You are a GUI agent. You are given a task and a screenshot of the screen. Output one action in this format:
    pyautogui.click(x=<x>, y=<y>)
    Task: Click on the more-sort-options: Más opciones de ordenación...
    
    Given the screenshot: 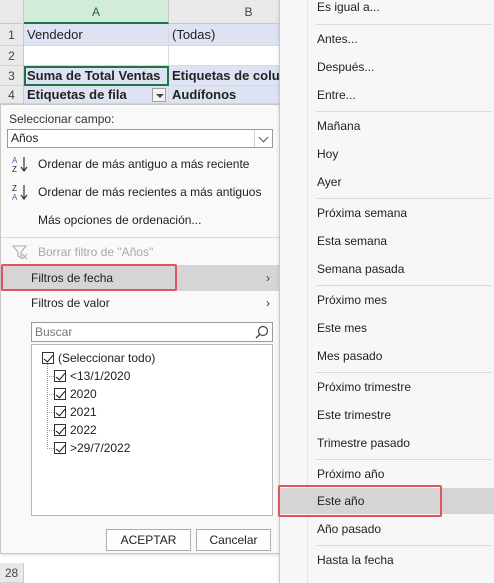 What is the action you would take?
    pyautogui.click(x=140, y=220)
    